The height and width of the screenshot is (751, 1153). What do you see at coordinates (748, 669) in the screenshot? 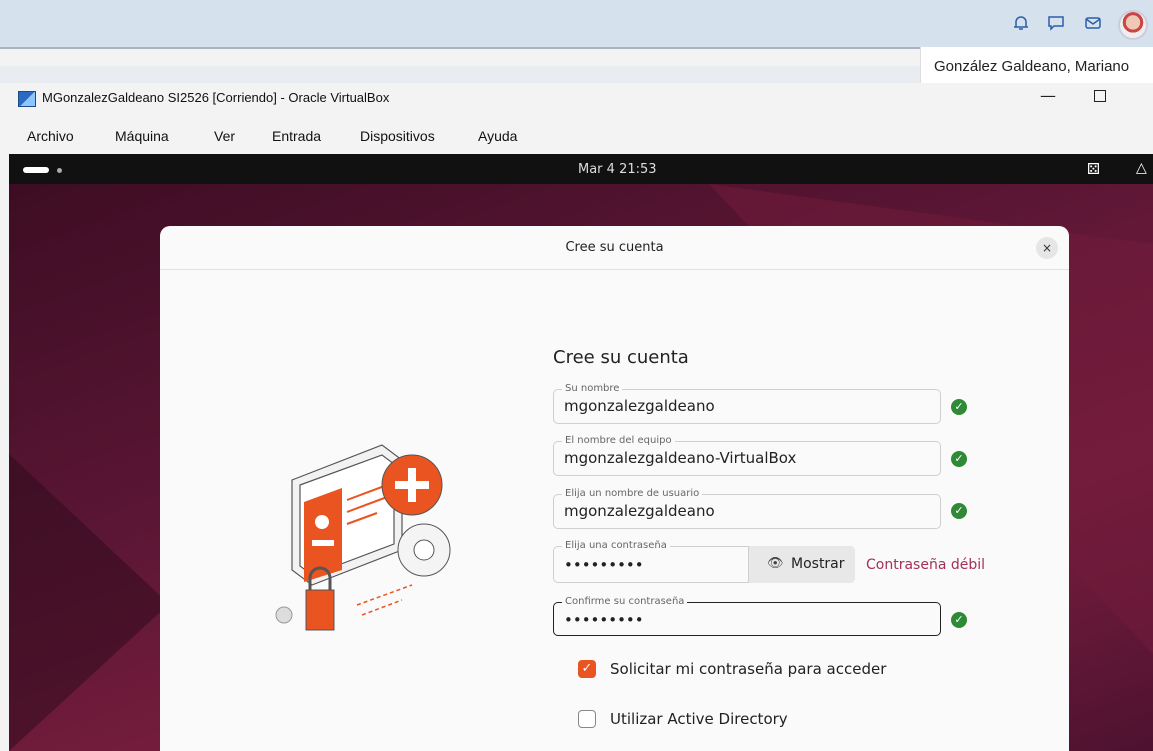
I see `require-password-label: Solicitar mi contraseña para acceder` at bounding box center [748, 669].